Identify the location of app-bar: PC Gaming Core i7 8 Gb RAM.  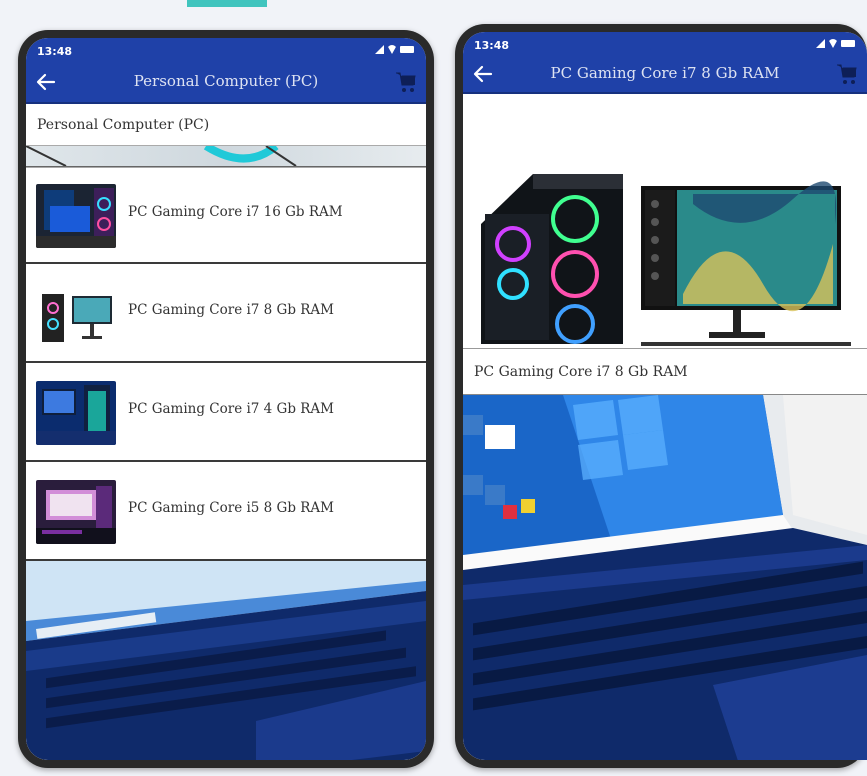
(665, 75).